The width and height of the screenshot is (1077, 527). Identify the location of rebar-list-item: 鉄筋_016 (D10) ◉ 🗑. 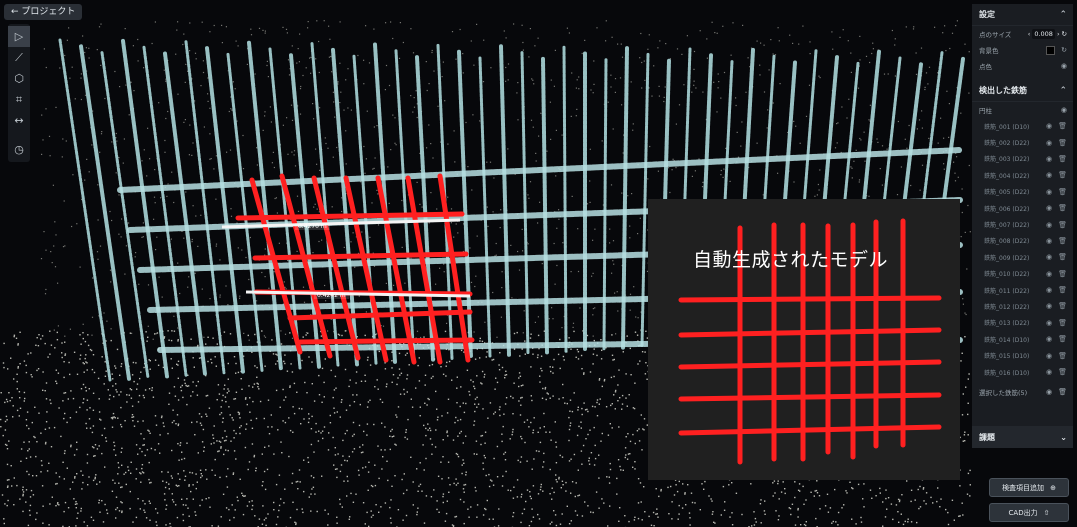
(1022, 372).